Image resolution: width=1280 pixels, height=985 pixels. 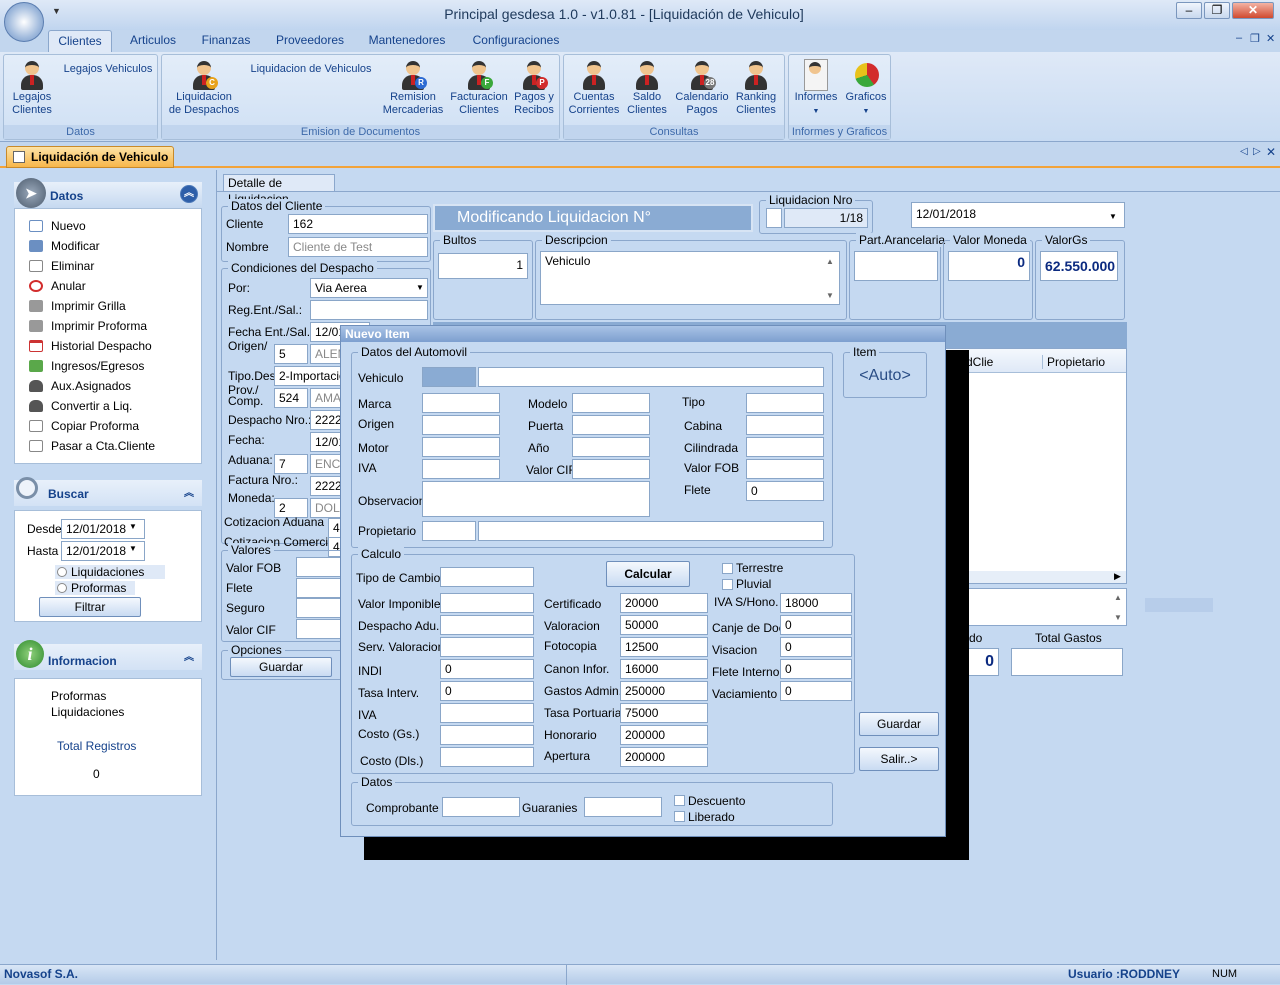 I want to click on fecha-liquidacion-field: 12/01/2018, so click(x=1018, y=215).